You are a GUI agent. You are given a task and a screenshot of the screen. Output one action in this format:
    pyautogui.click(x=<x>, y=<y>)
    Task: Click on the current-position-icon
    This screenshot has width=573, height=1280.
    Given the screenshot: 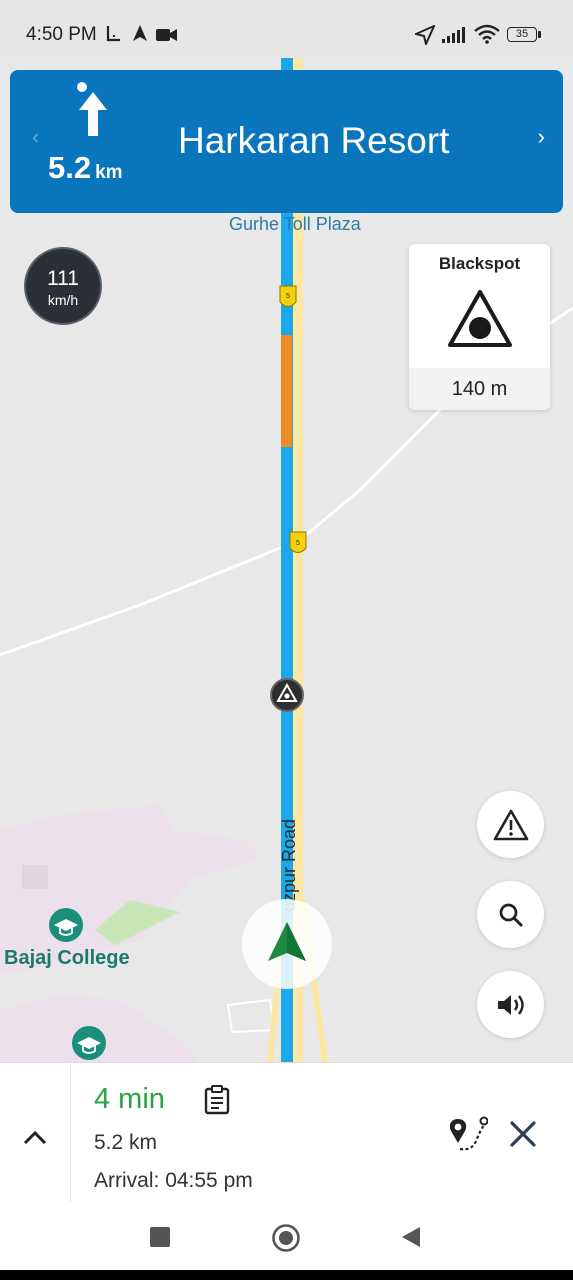 What is the action you would take?
    pyautogui.click(x=287, y=944)
    